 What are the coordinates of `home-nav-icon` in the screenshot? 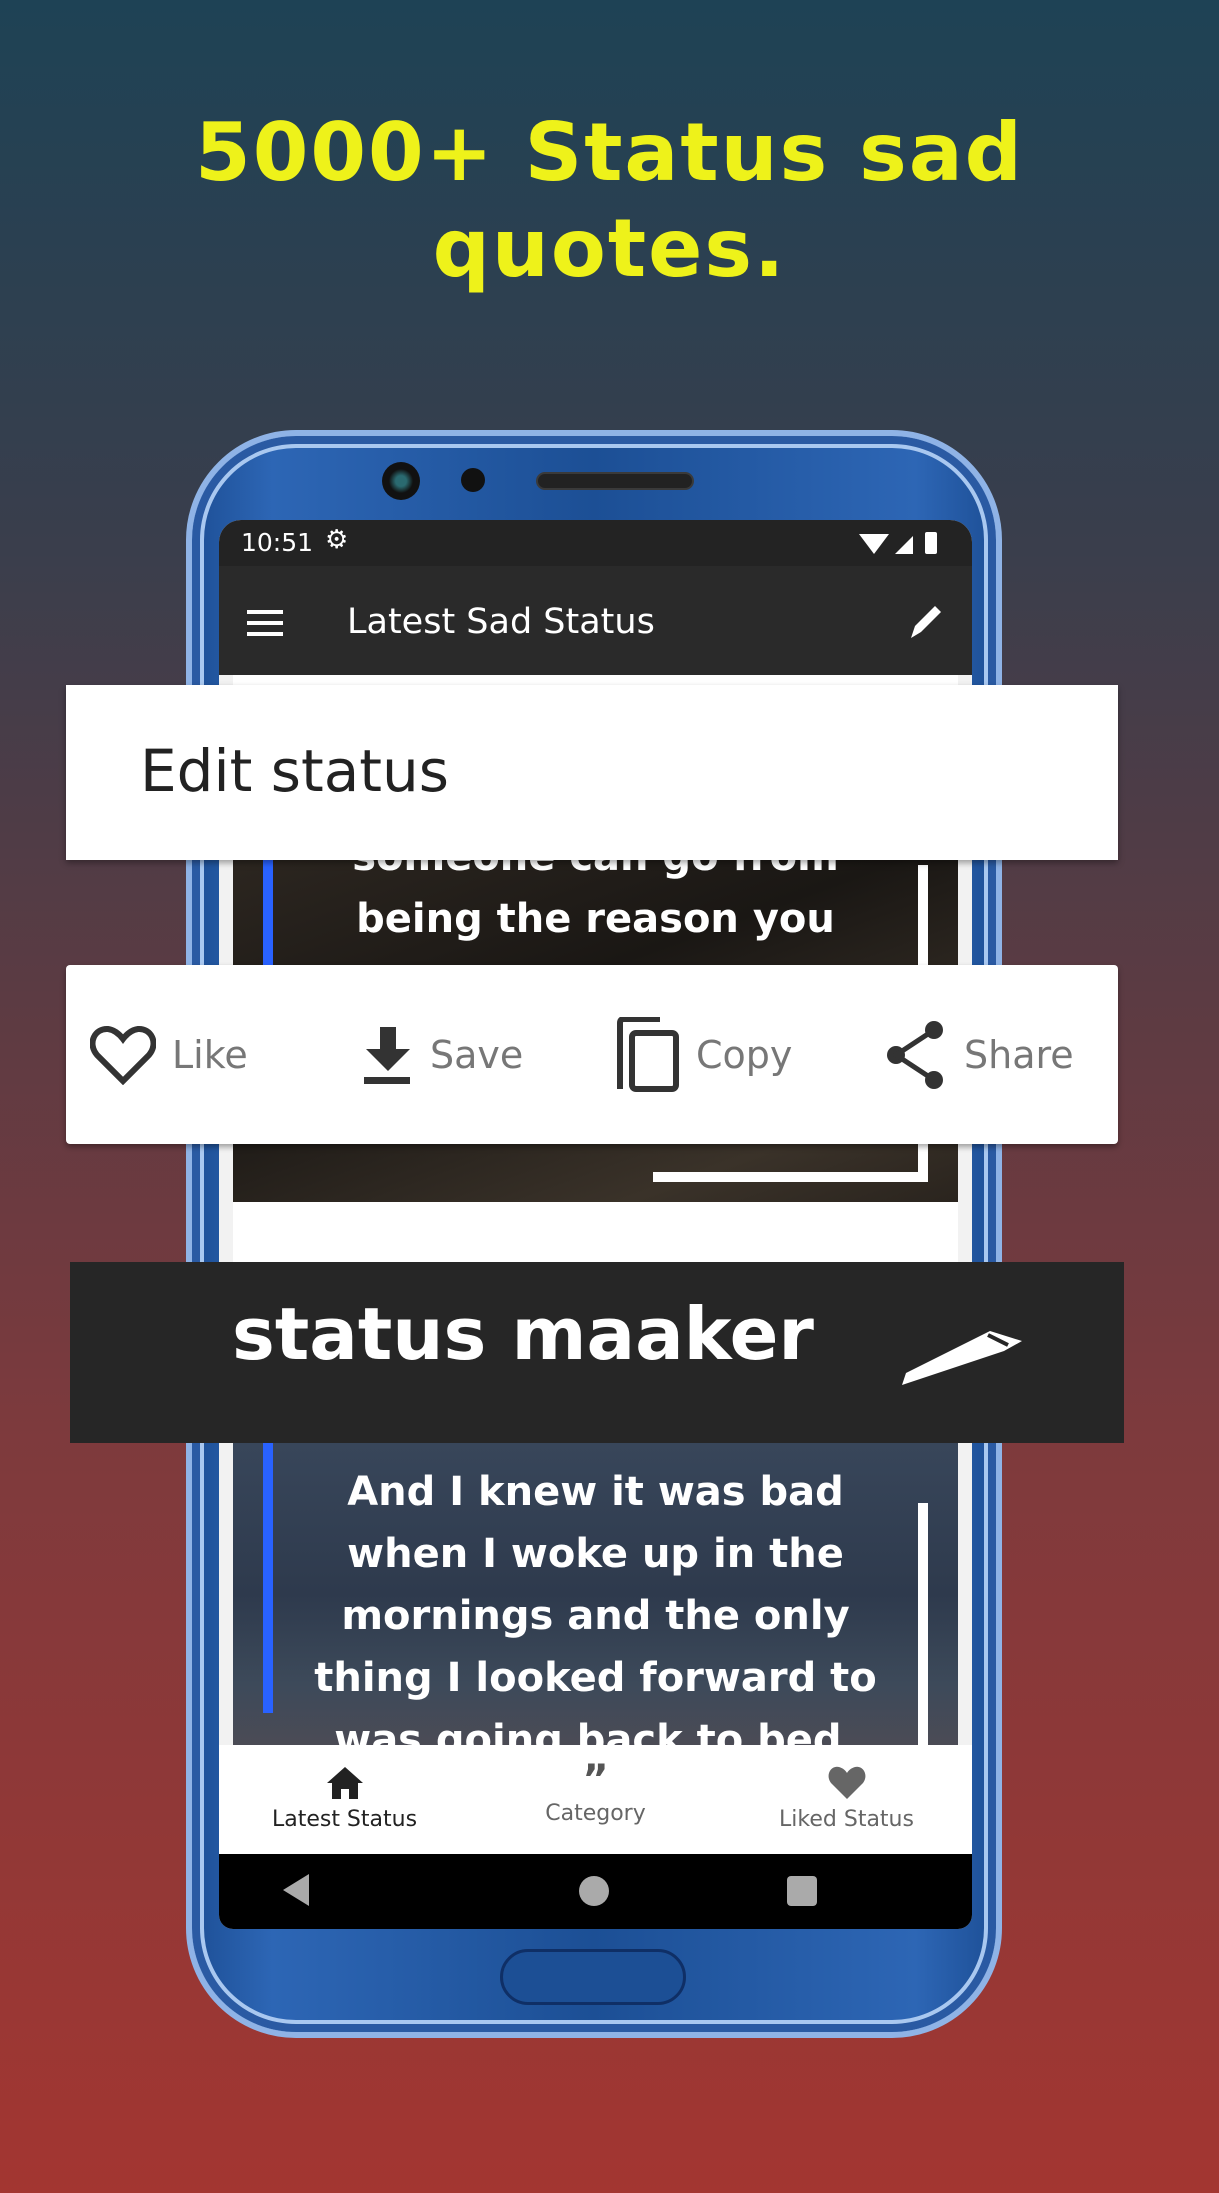 It's located at (594, 1891).